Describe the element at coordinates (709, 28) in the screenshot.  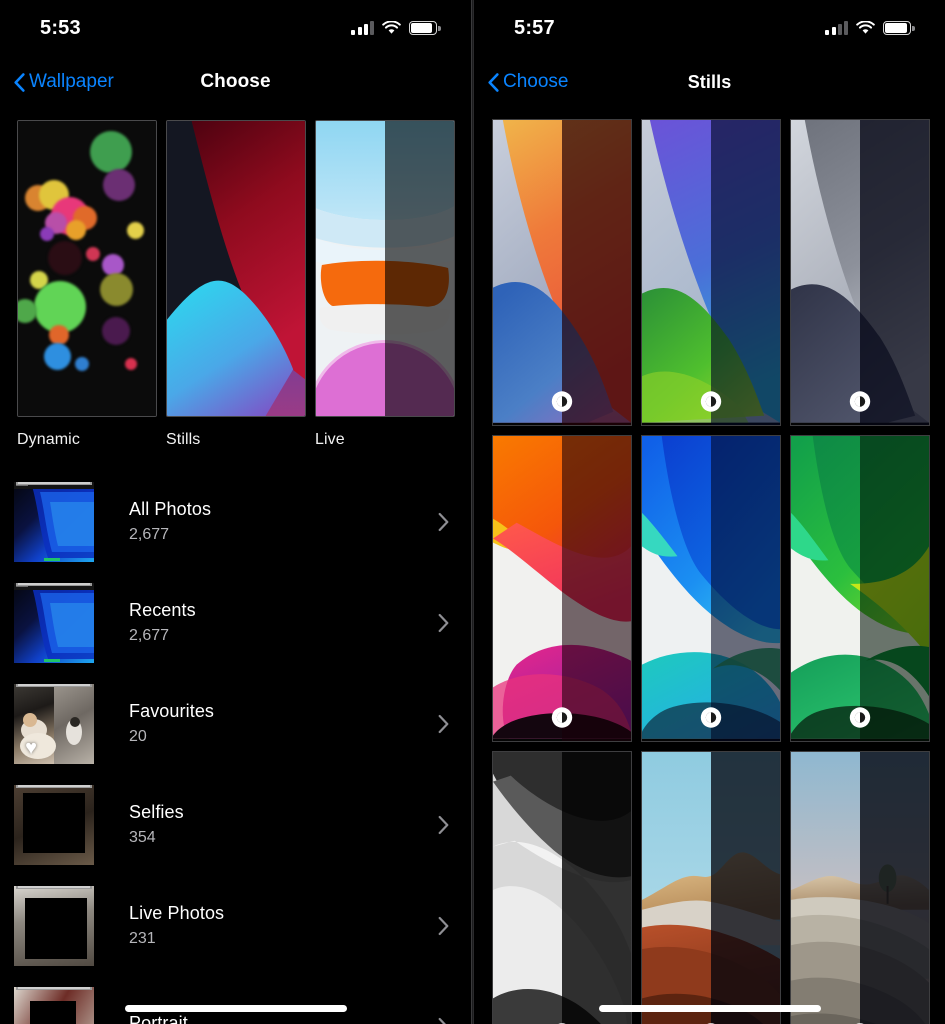
I see `status-bar-right: 5:57` at that location.